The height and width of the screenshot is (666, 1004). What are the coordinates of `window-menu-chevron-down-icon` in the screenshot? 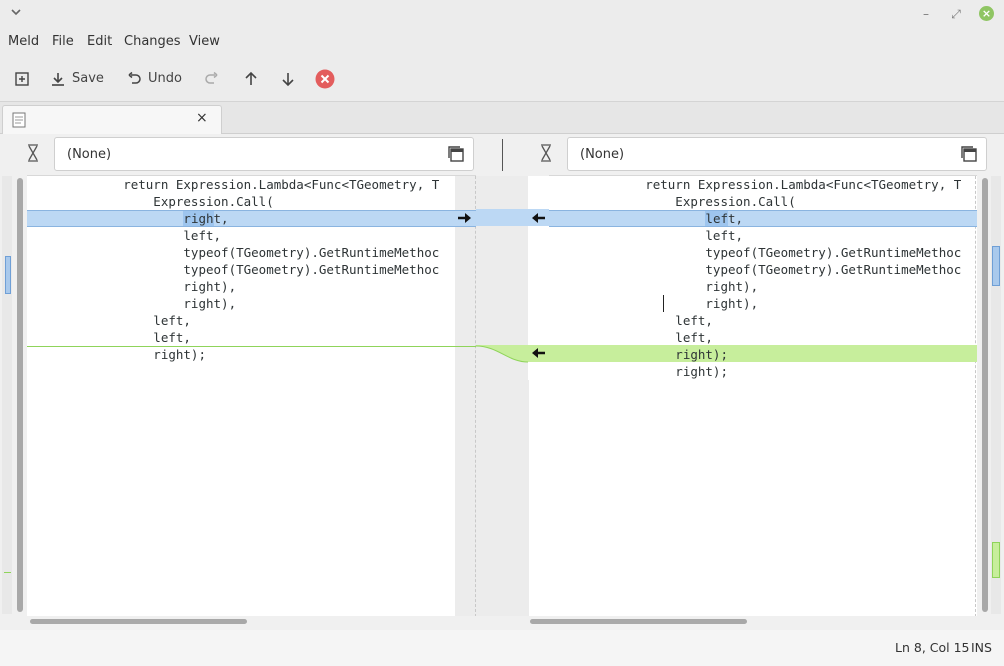 It's located at (16, 14).